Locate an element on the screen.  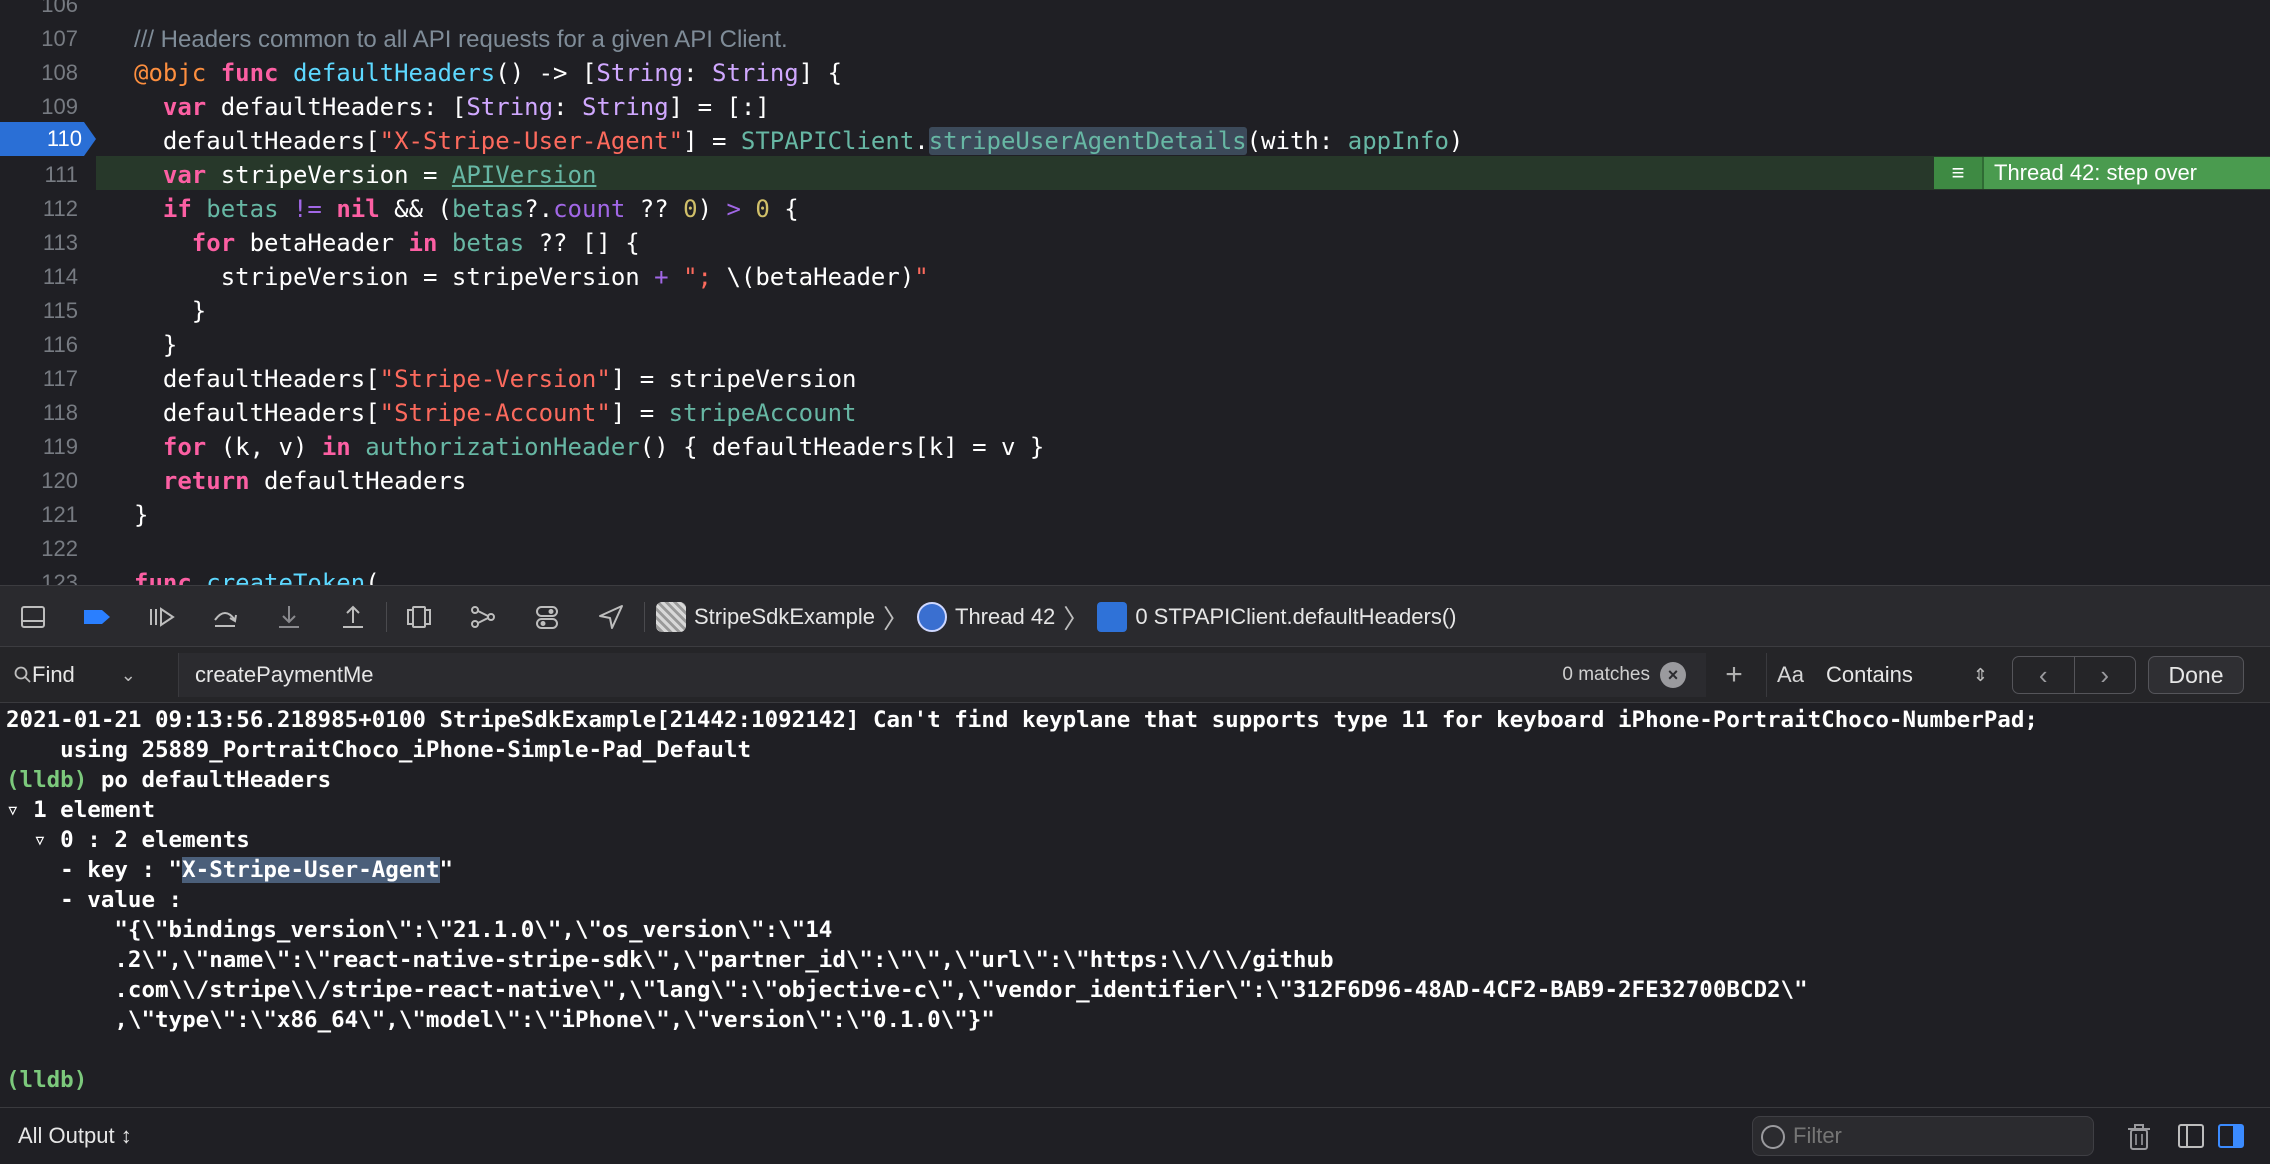
code-token: createToken is located at coordinates (286, 577).